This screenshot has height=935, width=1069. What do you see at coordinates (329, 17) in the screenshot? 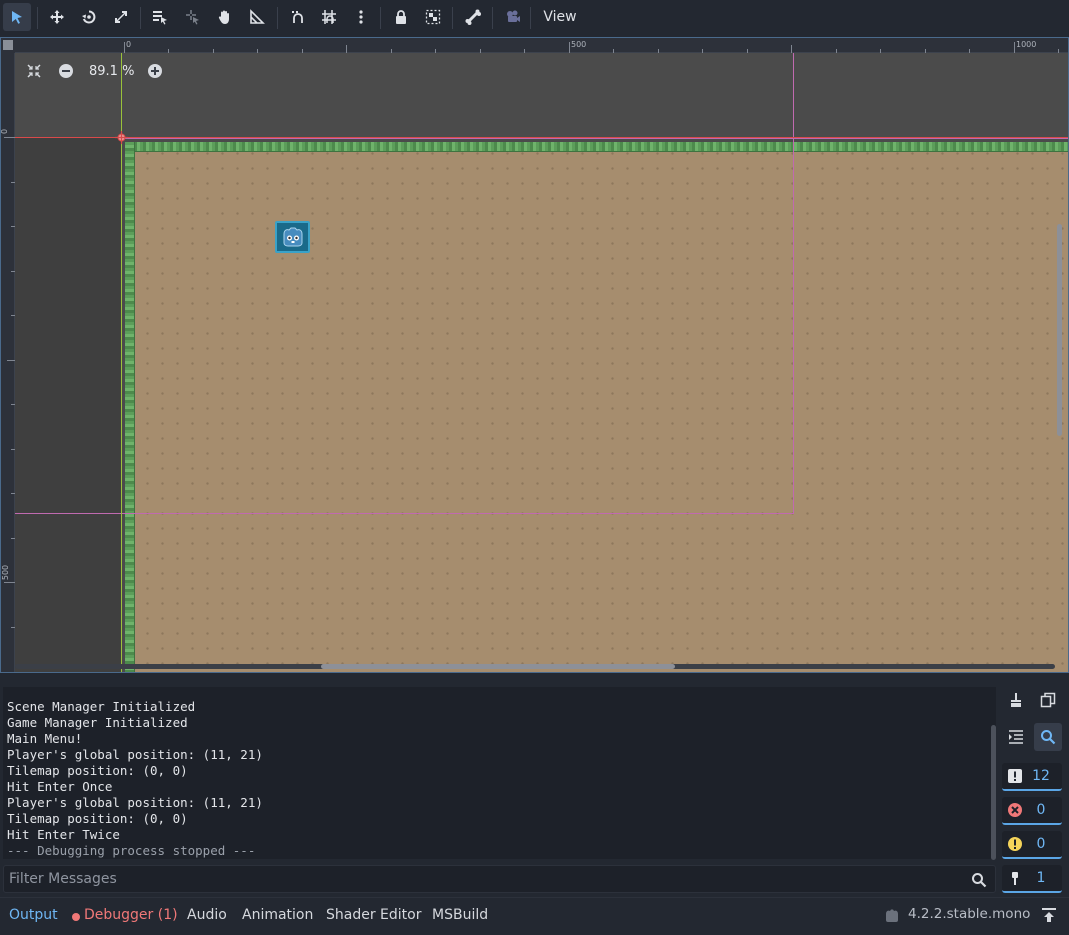
I see `grid-snap-toggle` at bounding box center [329, 17].